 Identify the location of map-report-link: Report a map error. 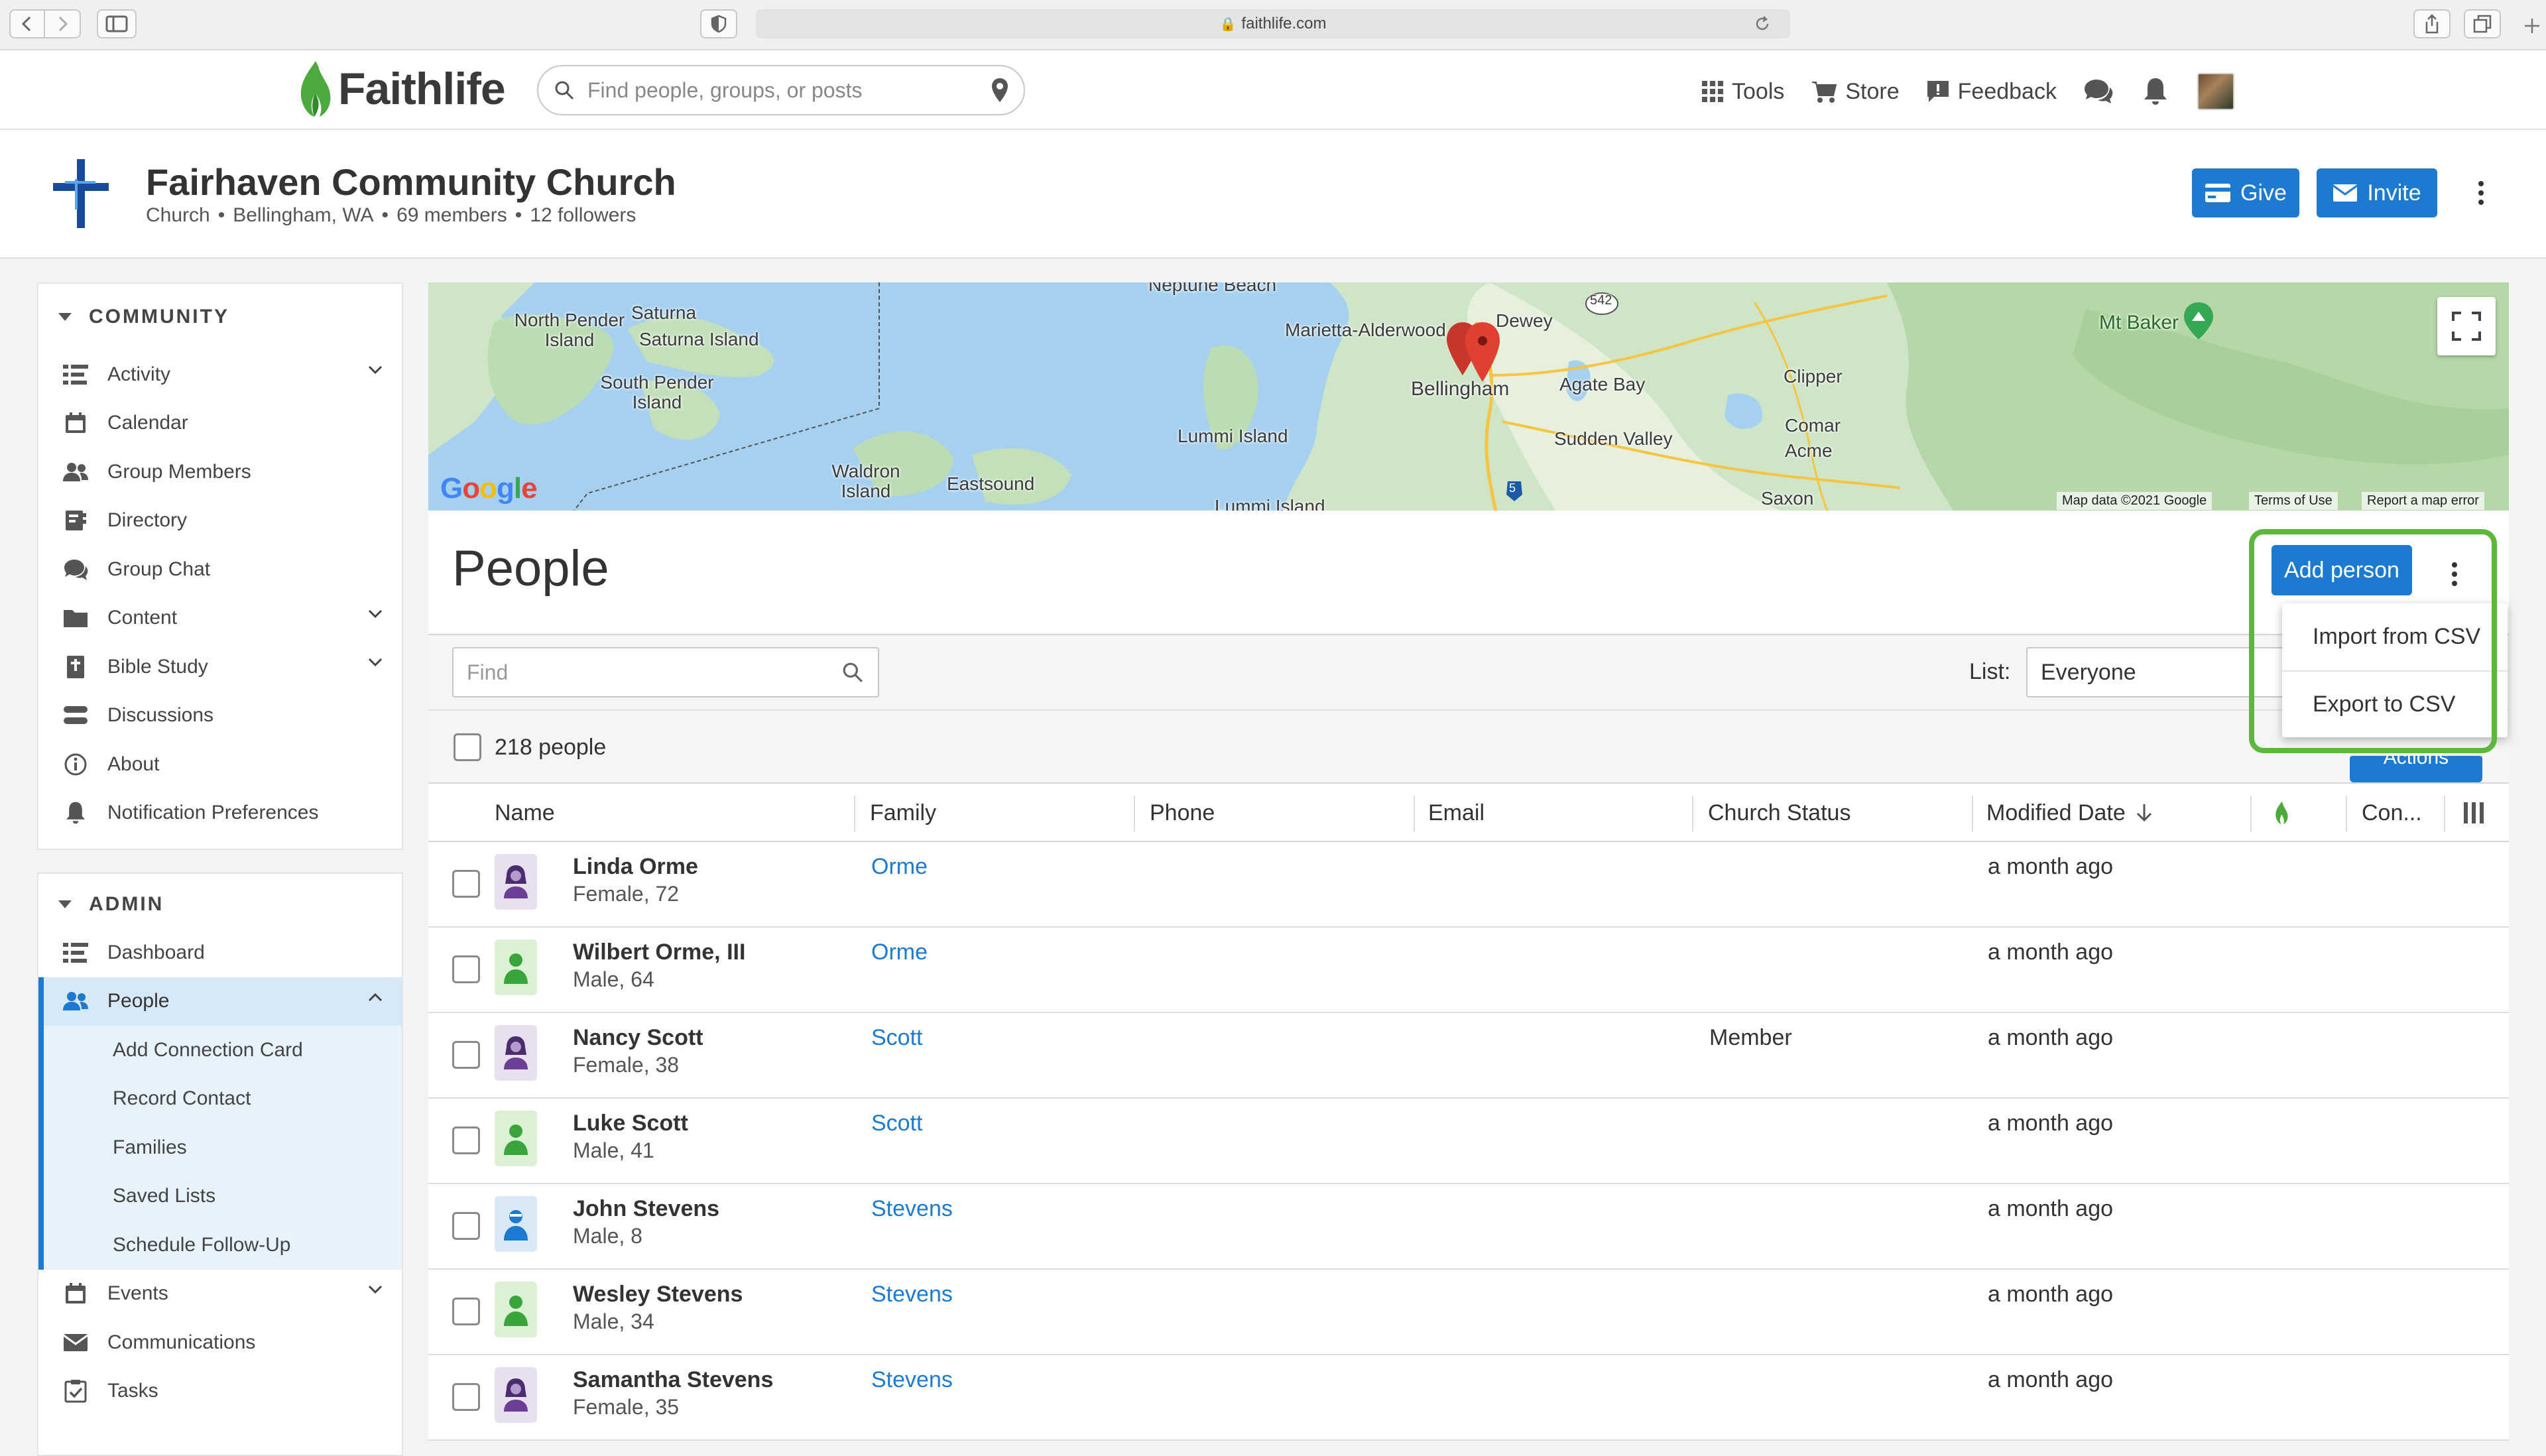
(2423, 501).